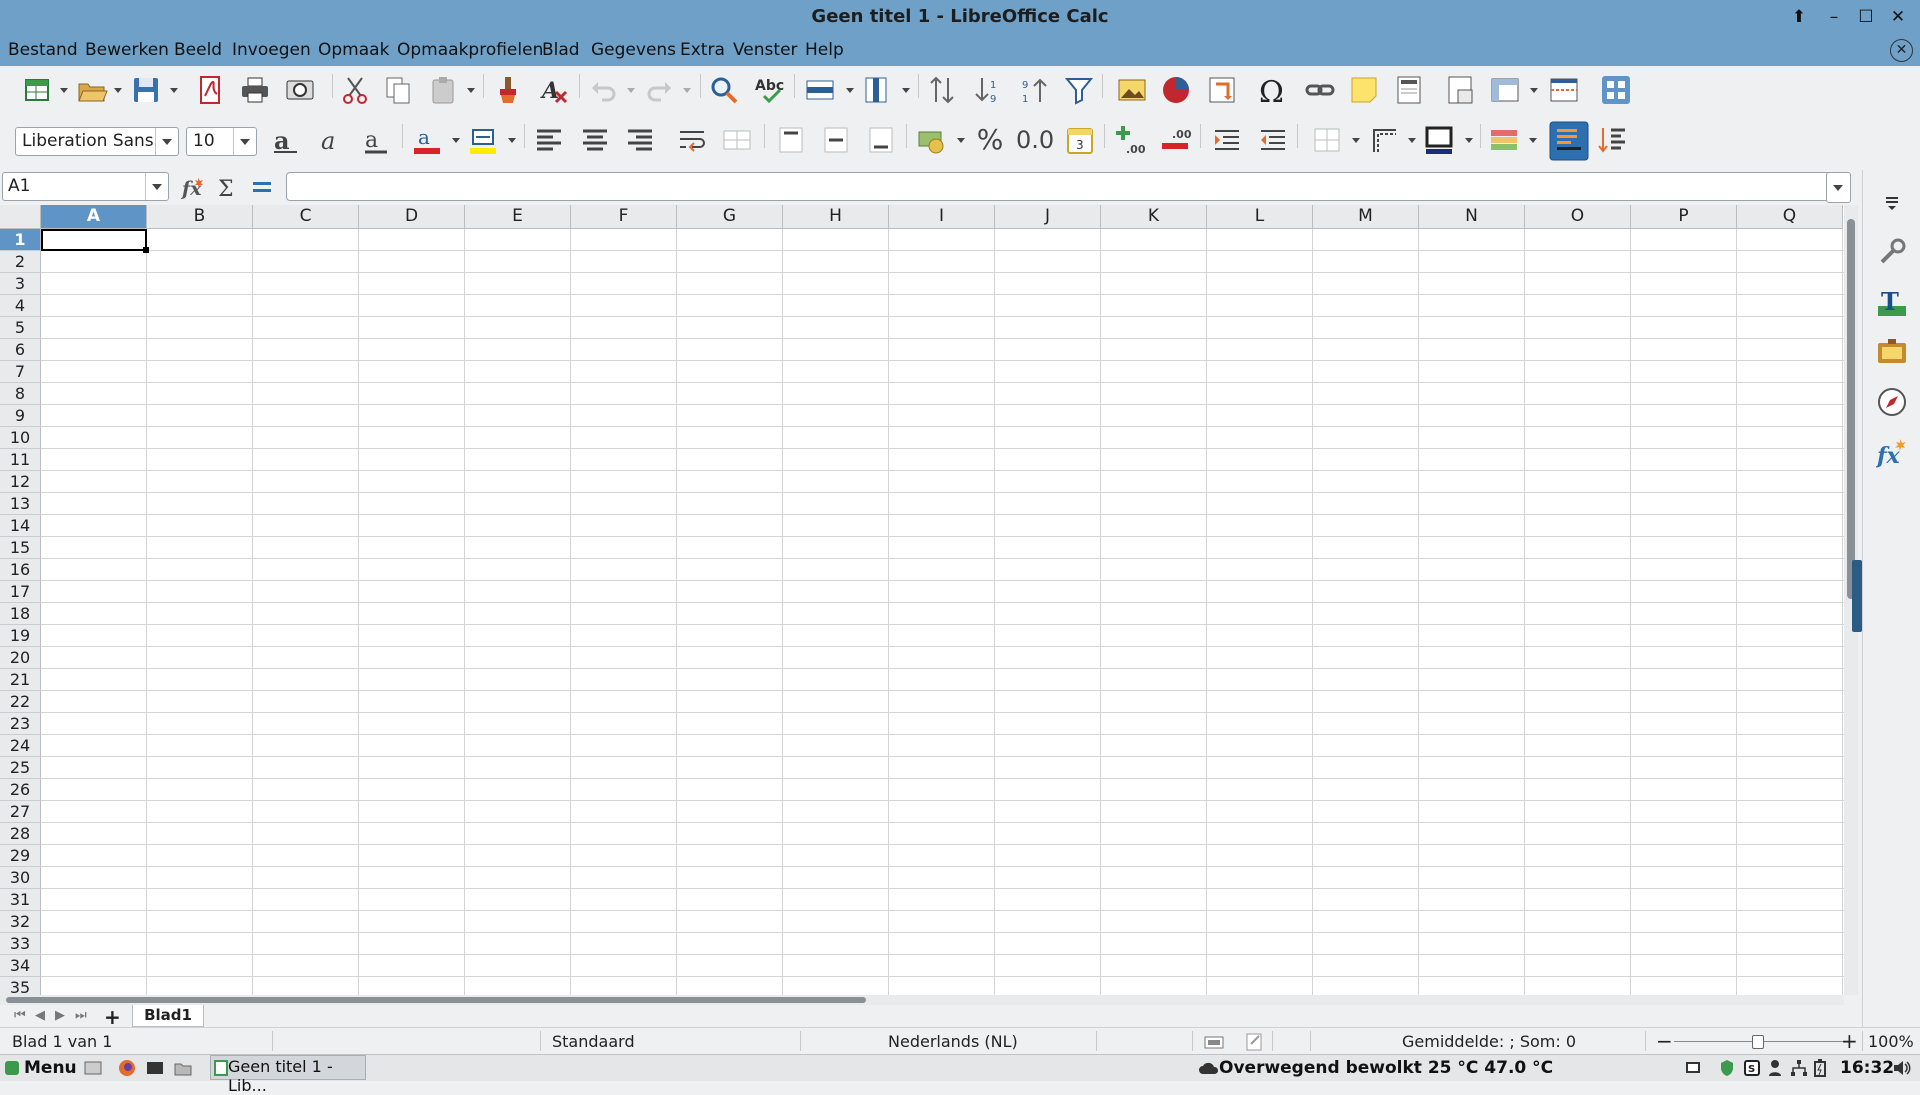 This screenshot has height=1095, width=1920. What do you see at coordinates (953, 1041) in the screenshot?
I see `language: Nederlands (NL)` at bounding box center [953, 1041].